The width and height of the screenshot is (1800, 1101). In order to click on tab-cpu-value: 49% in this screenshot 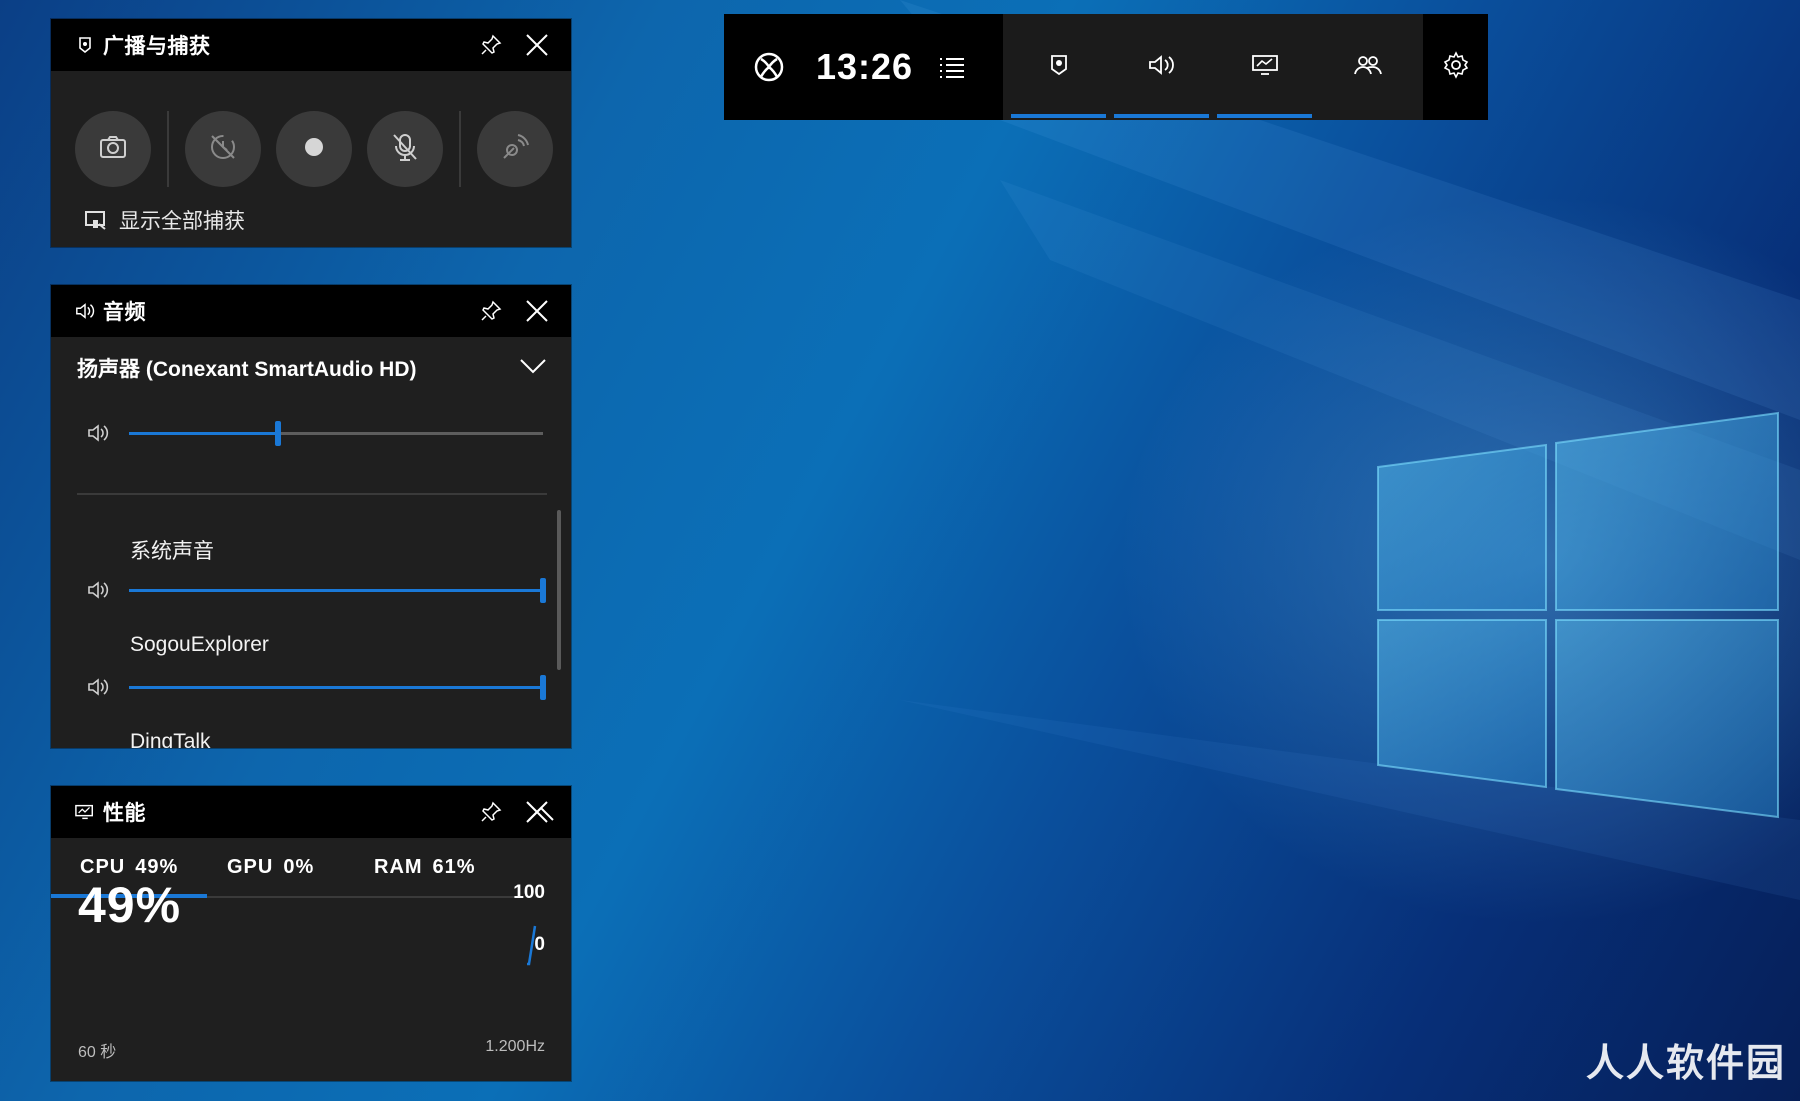, I will do `click(157, 866)`.